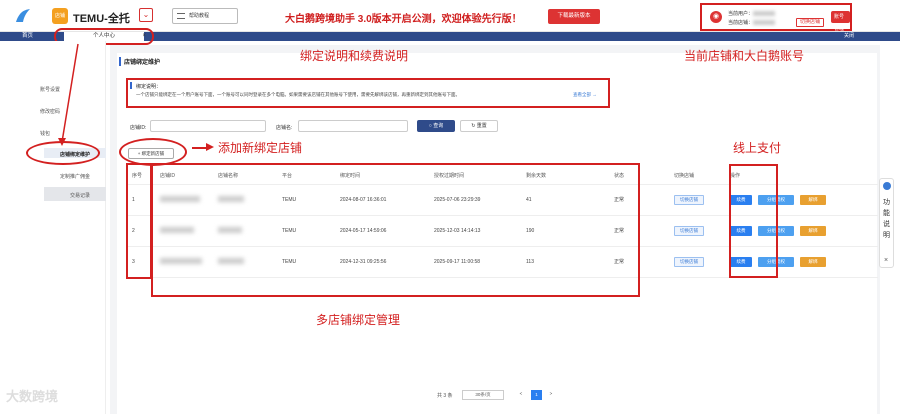  I want to click on prev-page-button: <, so click(521, 395).